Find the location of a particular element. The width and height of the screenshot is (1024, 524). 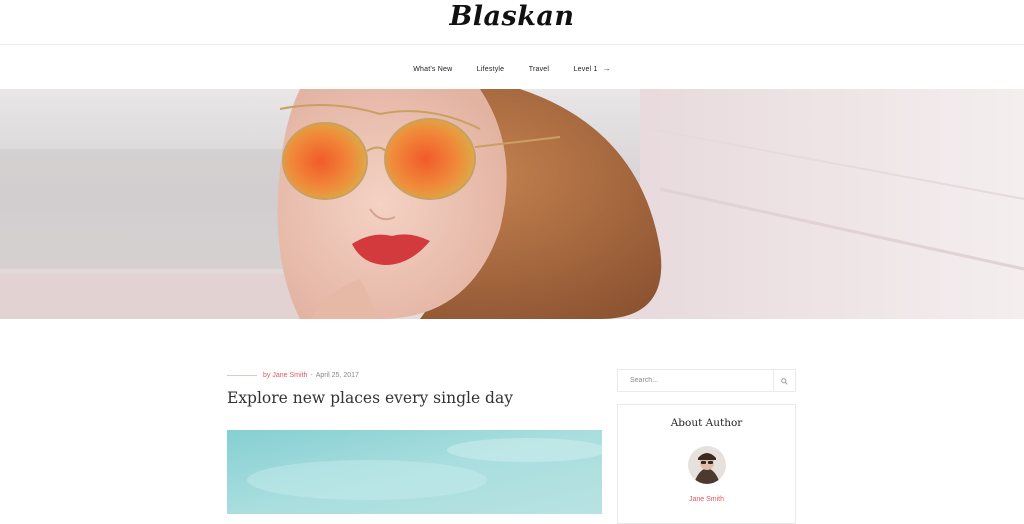

post-meta: by Jane Smith - April 25, 2017 is located at coordinates (407, 376).